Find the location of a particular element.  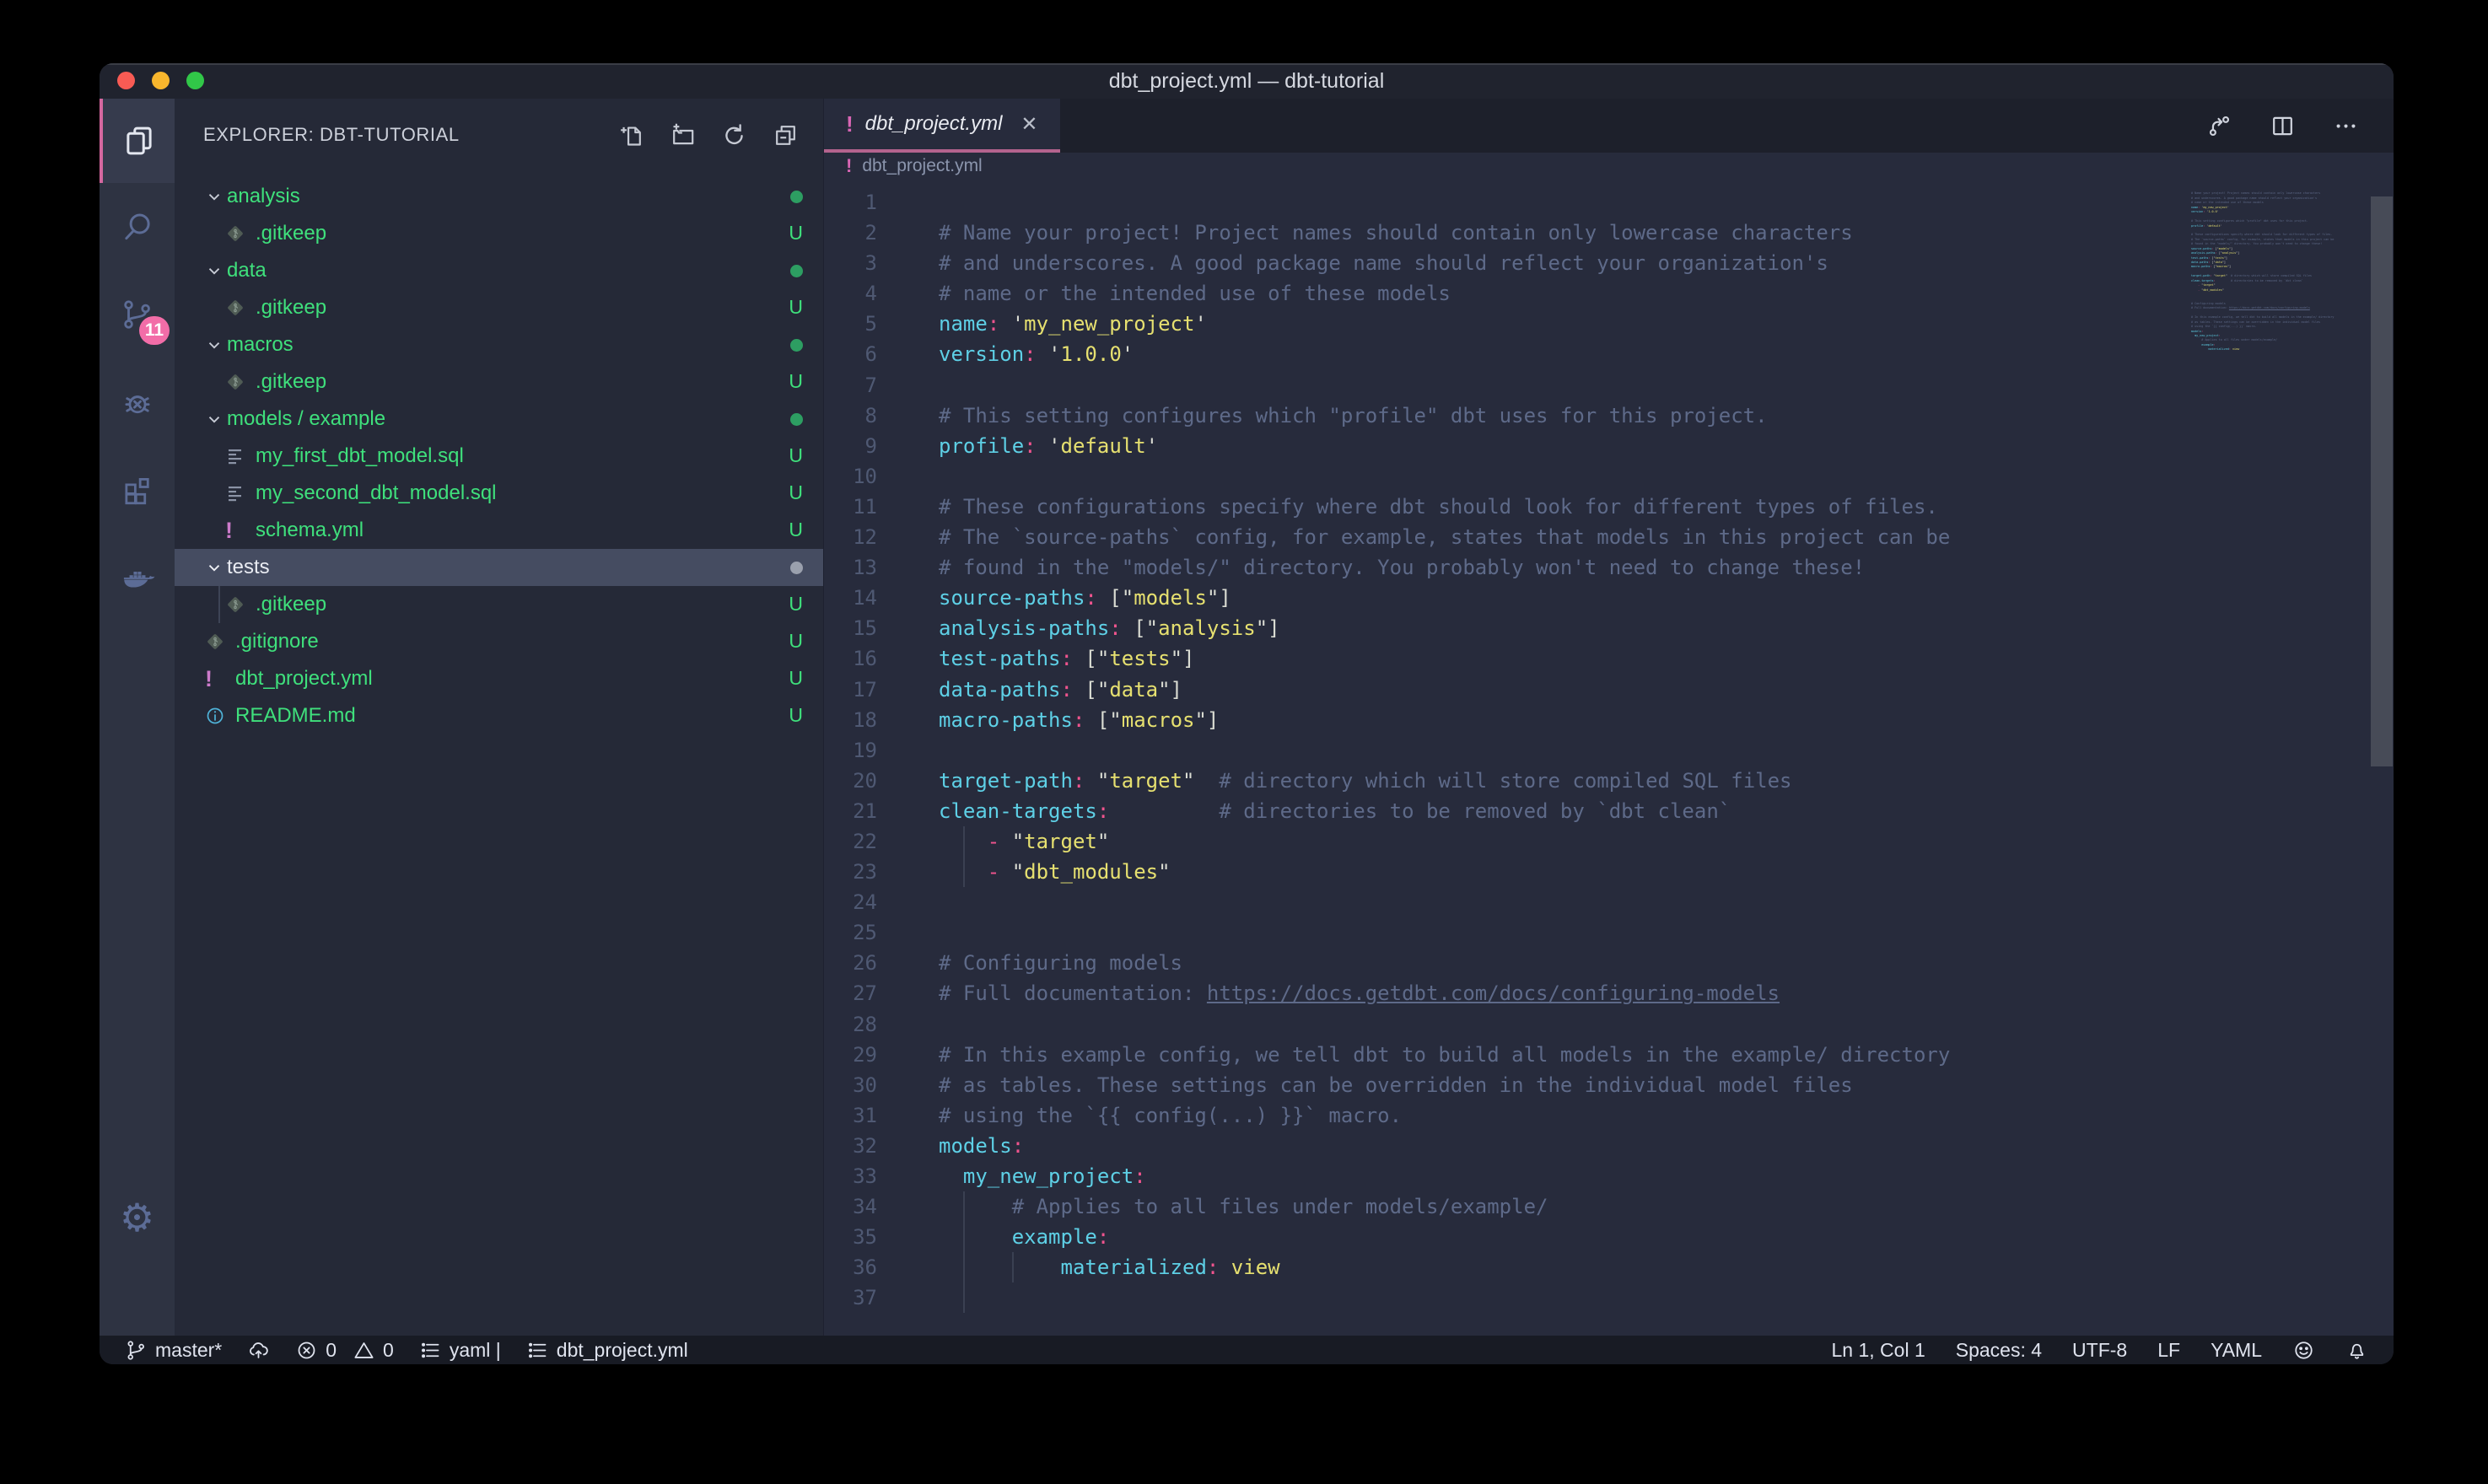

code-line-36: 36 materialized: view is located at coordinates (1609, 1267).